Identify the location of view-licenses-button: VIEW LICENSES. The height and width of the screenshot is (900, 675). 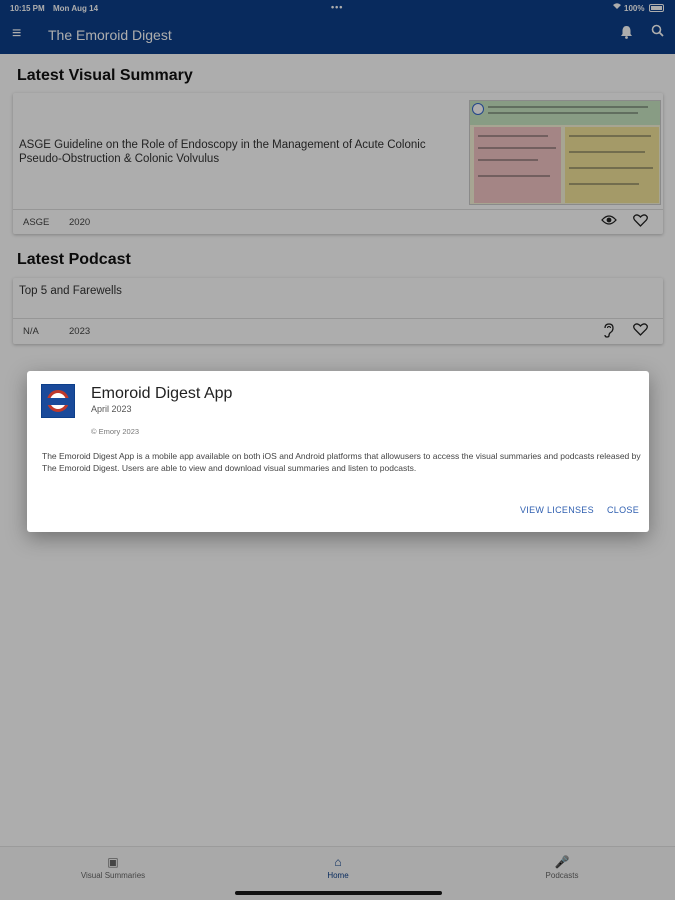
(557, 510).